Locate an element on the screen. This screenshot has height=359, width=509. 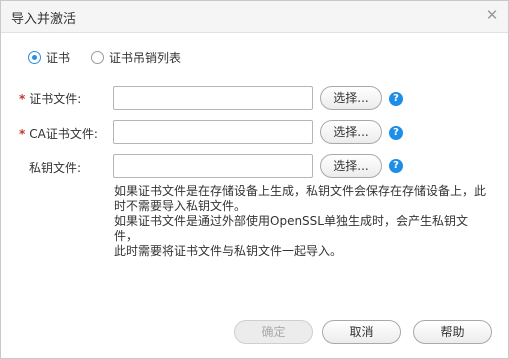
radio-certificate: 证书 is located at coordinates (49, 57).